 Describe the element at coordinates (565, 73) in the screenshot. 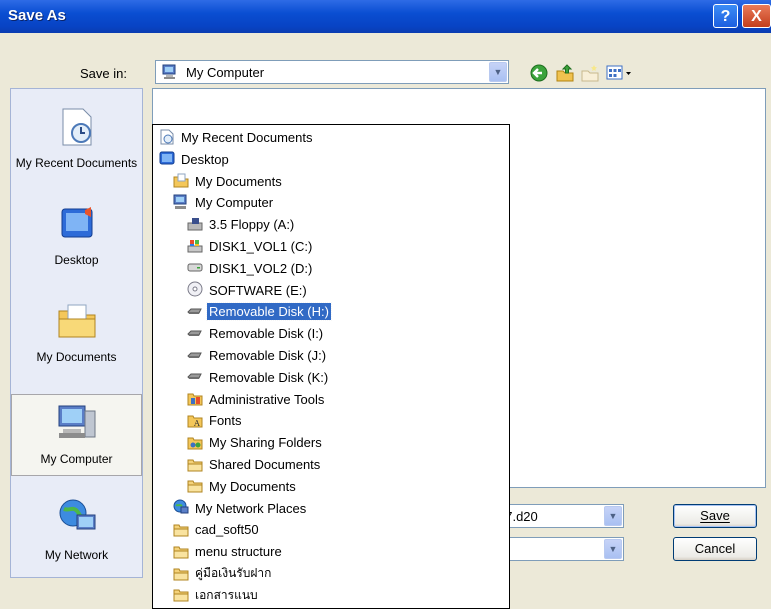

I see `up-folder-icon` at that location.